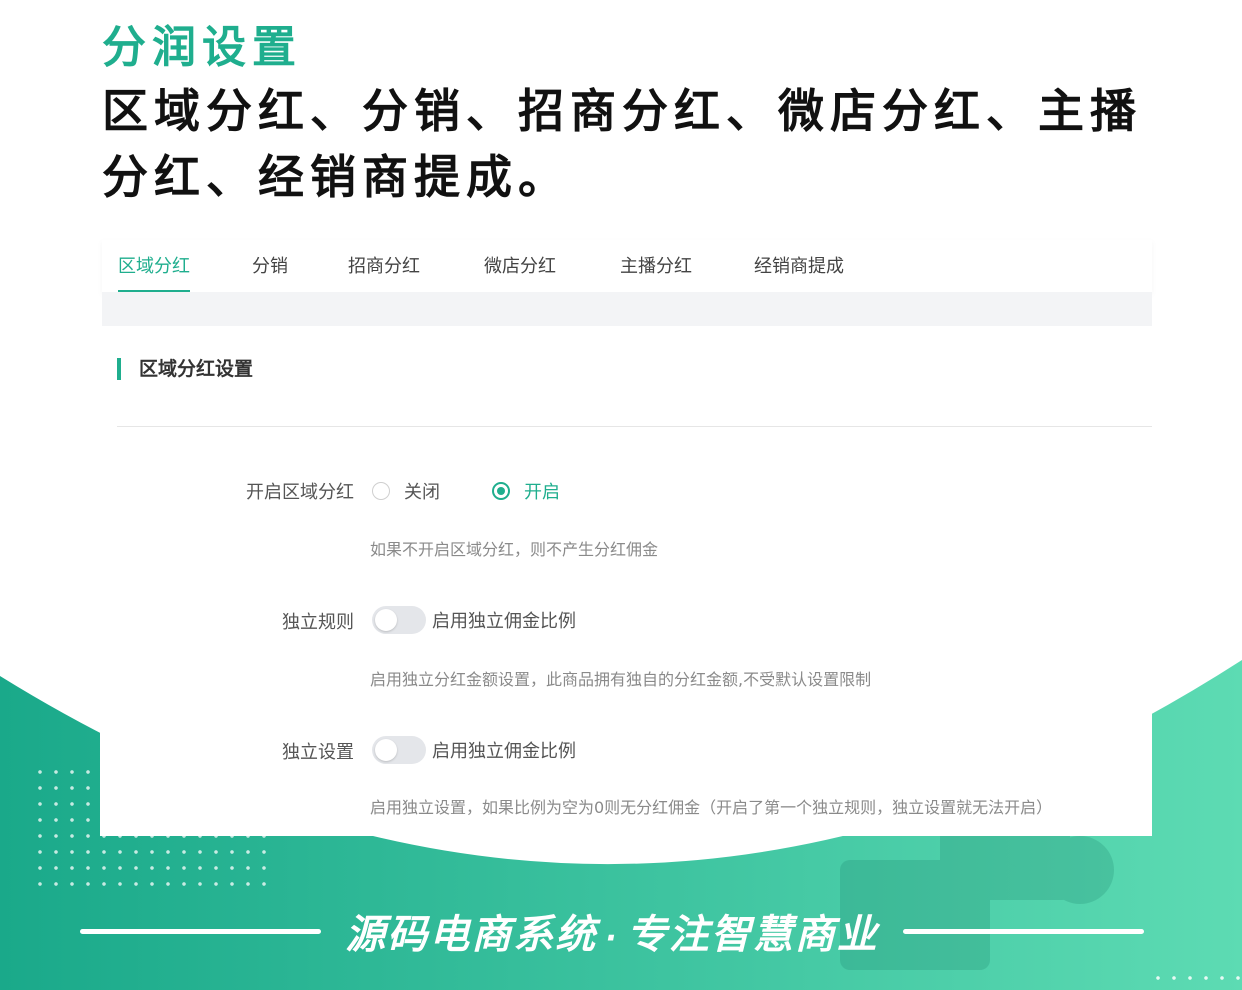  I want to click on dot-pattern-right, so click(1196, 978).